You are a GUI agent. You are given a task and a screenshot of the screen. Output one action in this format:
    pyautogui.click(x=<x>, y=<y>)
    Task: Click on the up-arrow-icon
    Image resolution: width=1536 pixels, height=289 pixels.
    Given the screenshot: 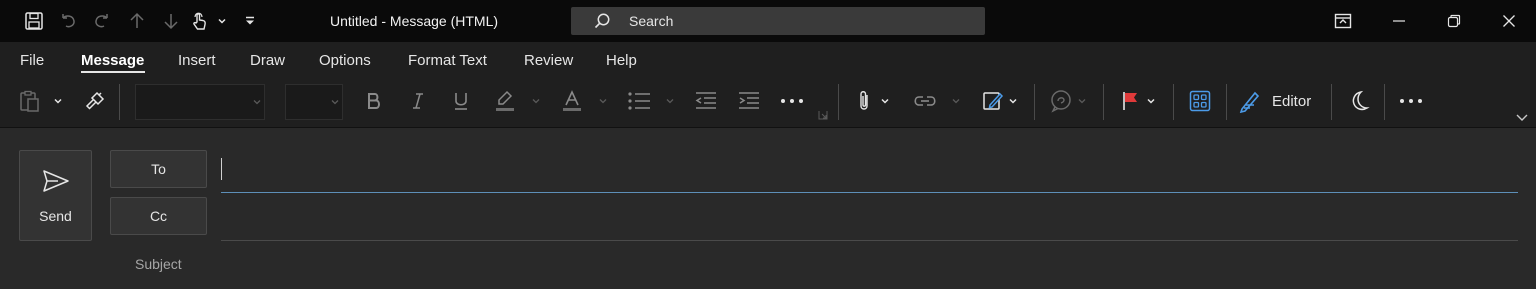 What is the action you would take?
    pyautogui.click(x=137, y=21)
    